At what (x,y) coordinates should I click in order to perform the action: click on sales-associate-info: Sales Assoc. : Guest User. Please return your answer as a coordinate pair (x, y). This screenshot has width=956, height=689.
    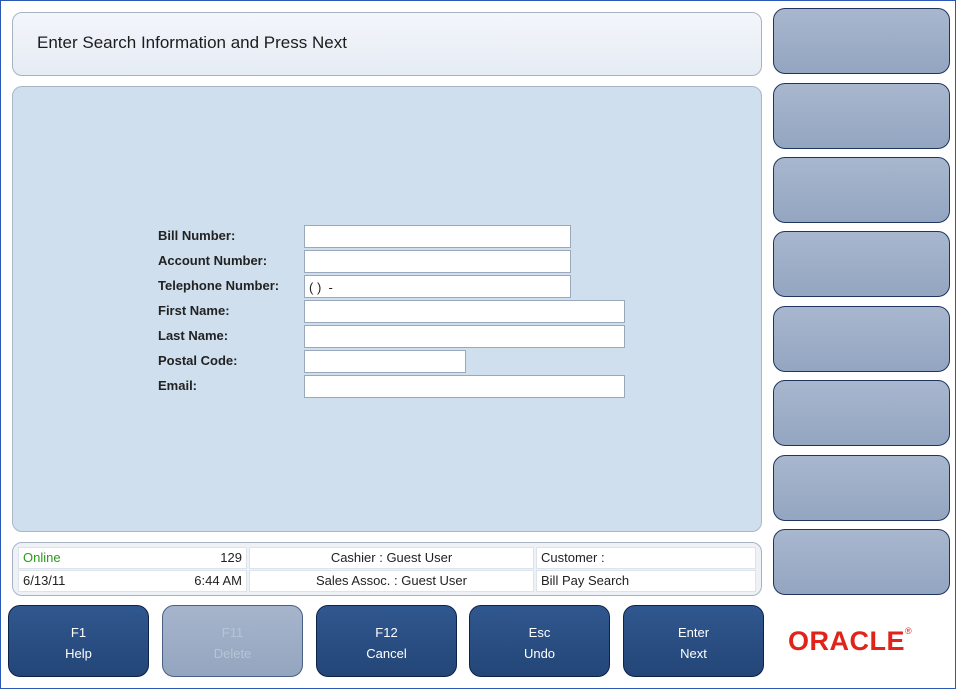
    Looking at the image, I should click on (391, 581).